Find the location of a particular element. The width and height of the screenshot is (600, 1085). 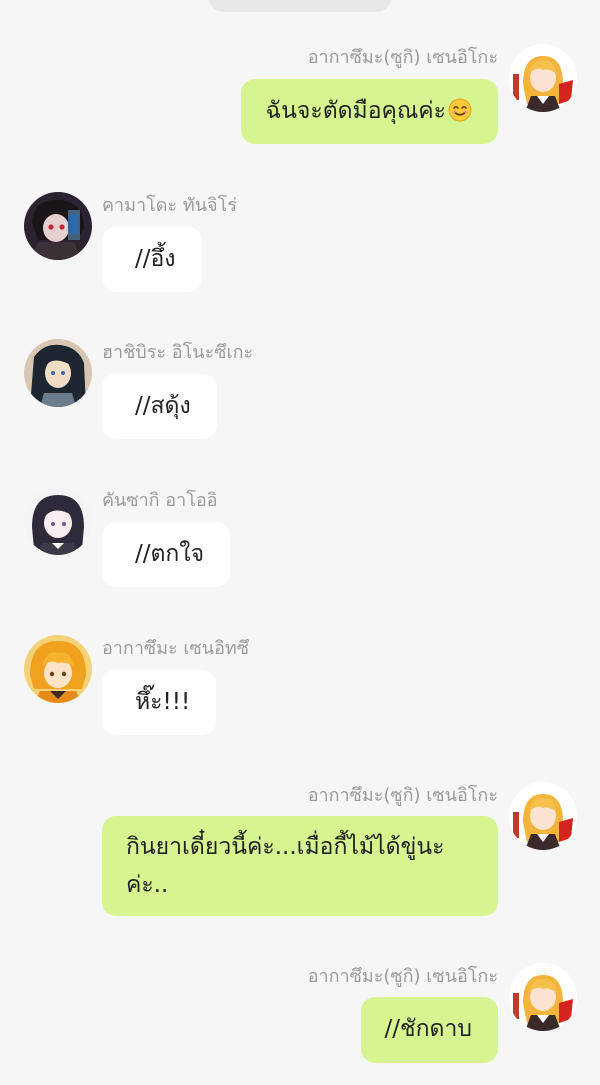

outgoing-message-bubble: ฉันจะตัดมือคุณค่ะ is located at coordinates (369, 111).